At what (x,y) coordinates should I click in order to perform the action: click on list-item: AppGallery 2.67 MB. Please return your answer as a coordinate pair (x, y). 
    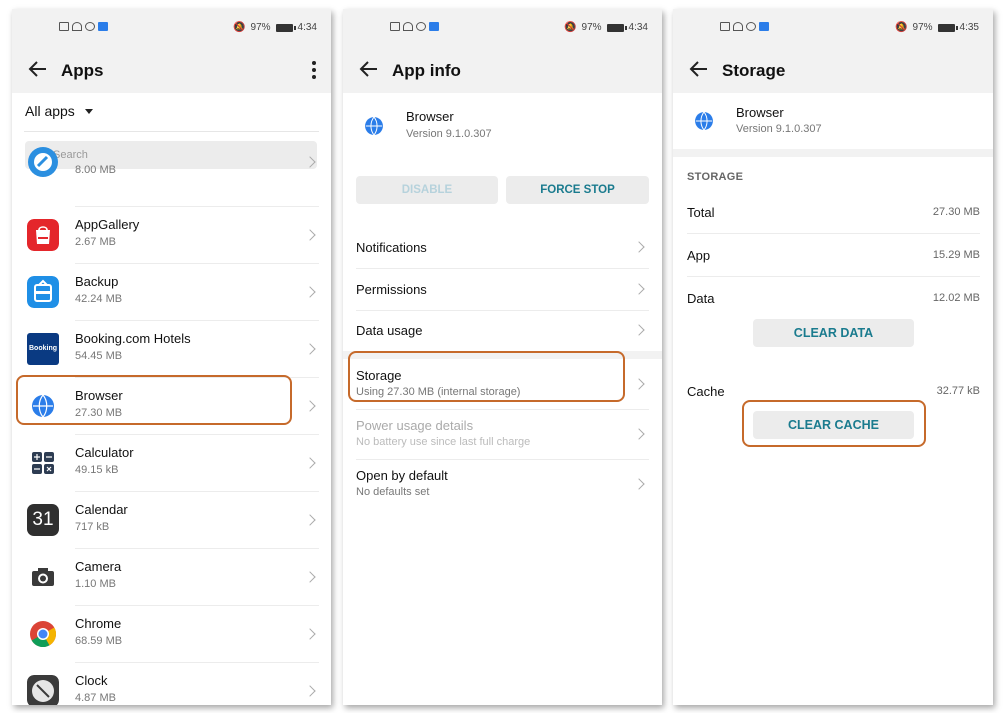
    Looking at the image, I should click on (171, 235).